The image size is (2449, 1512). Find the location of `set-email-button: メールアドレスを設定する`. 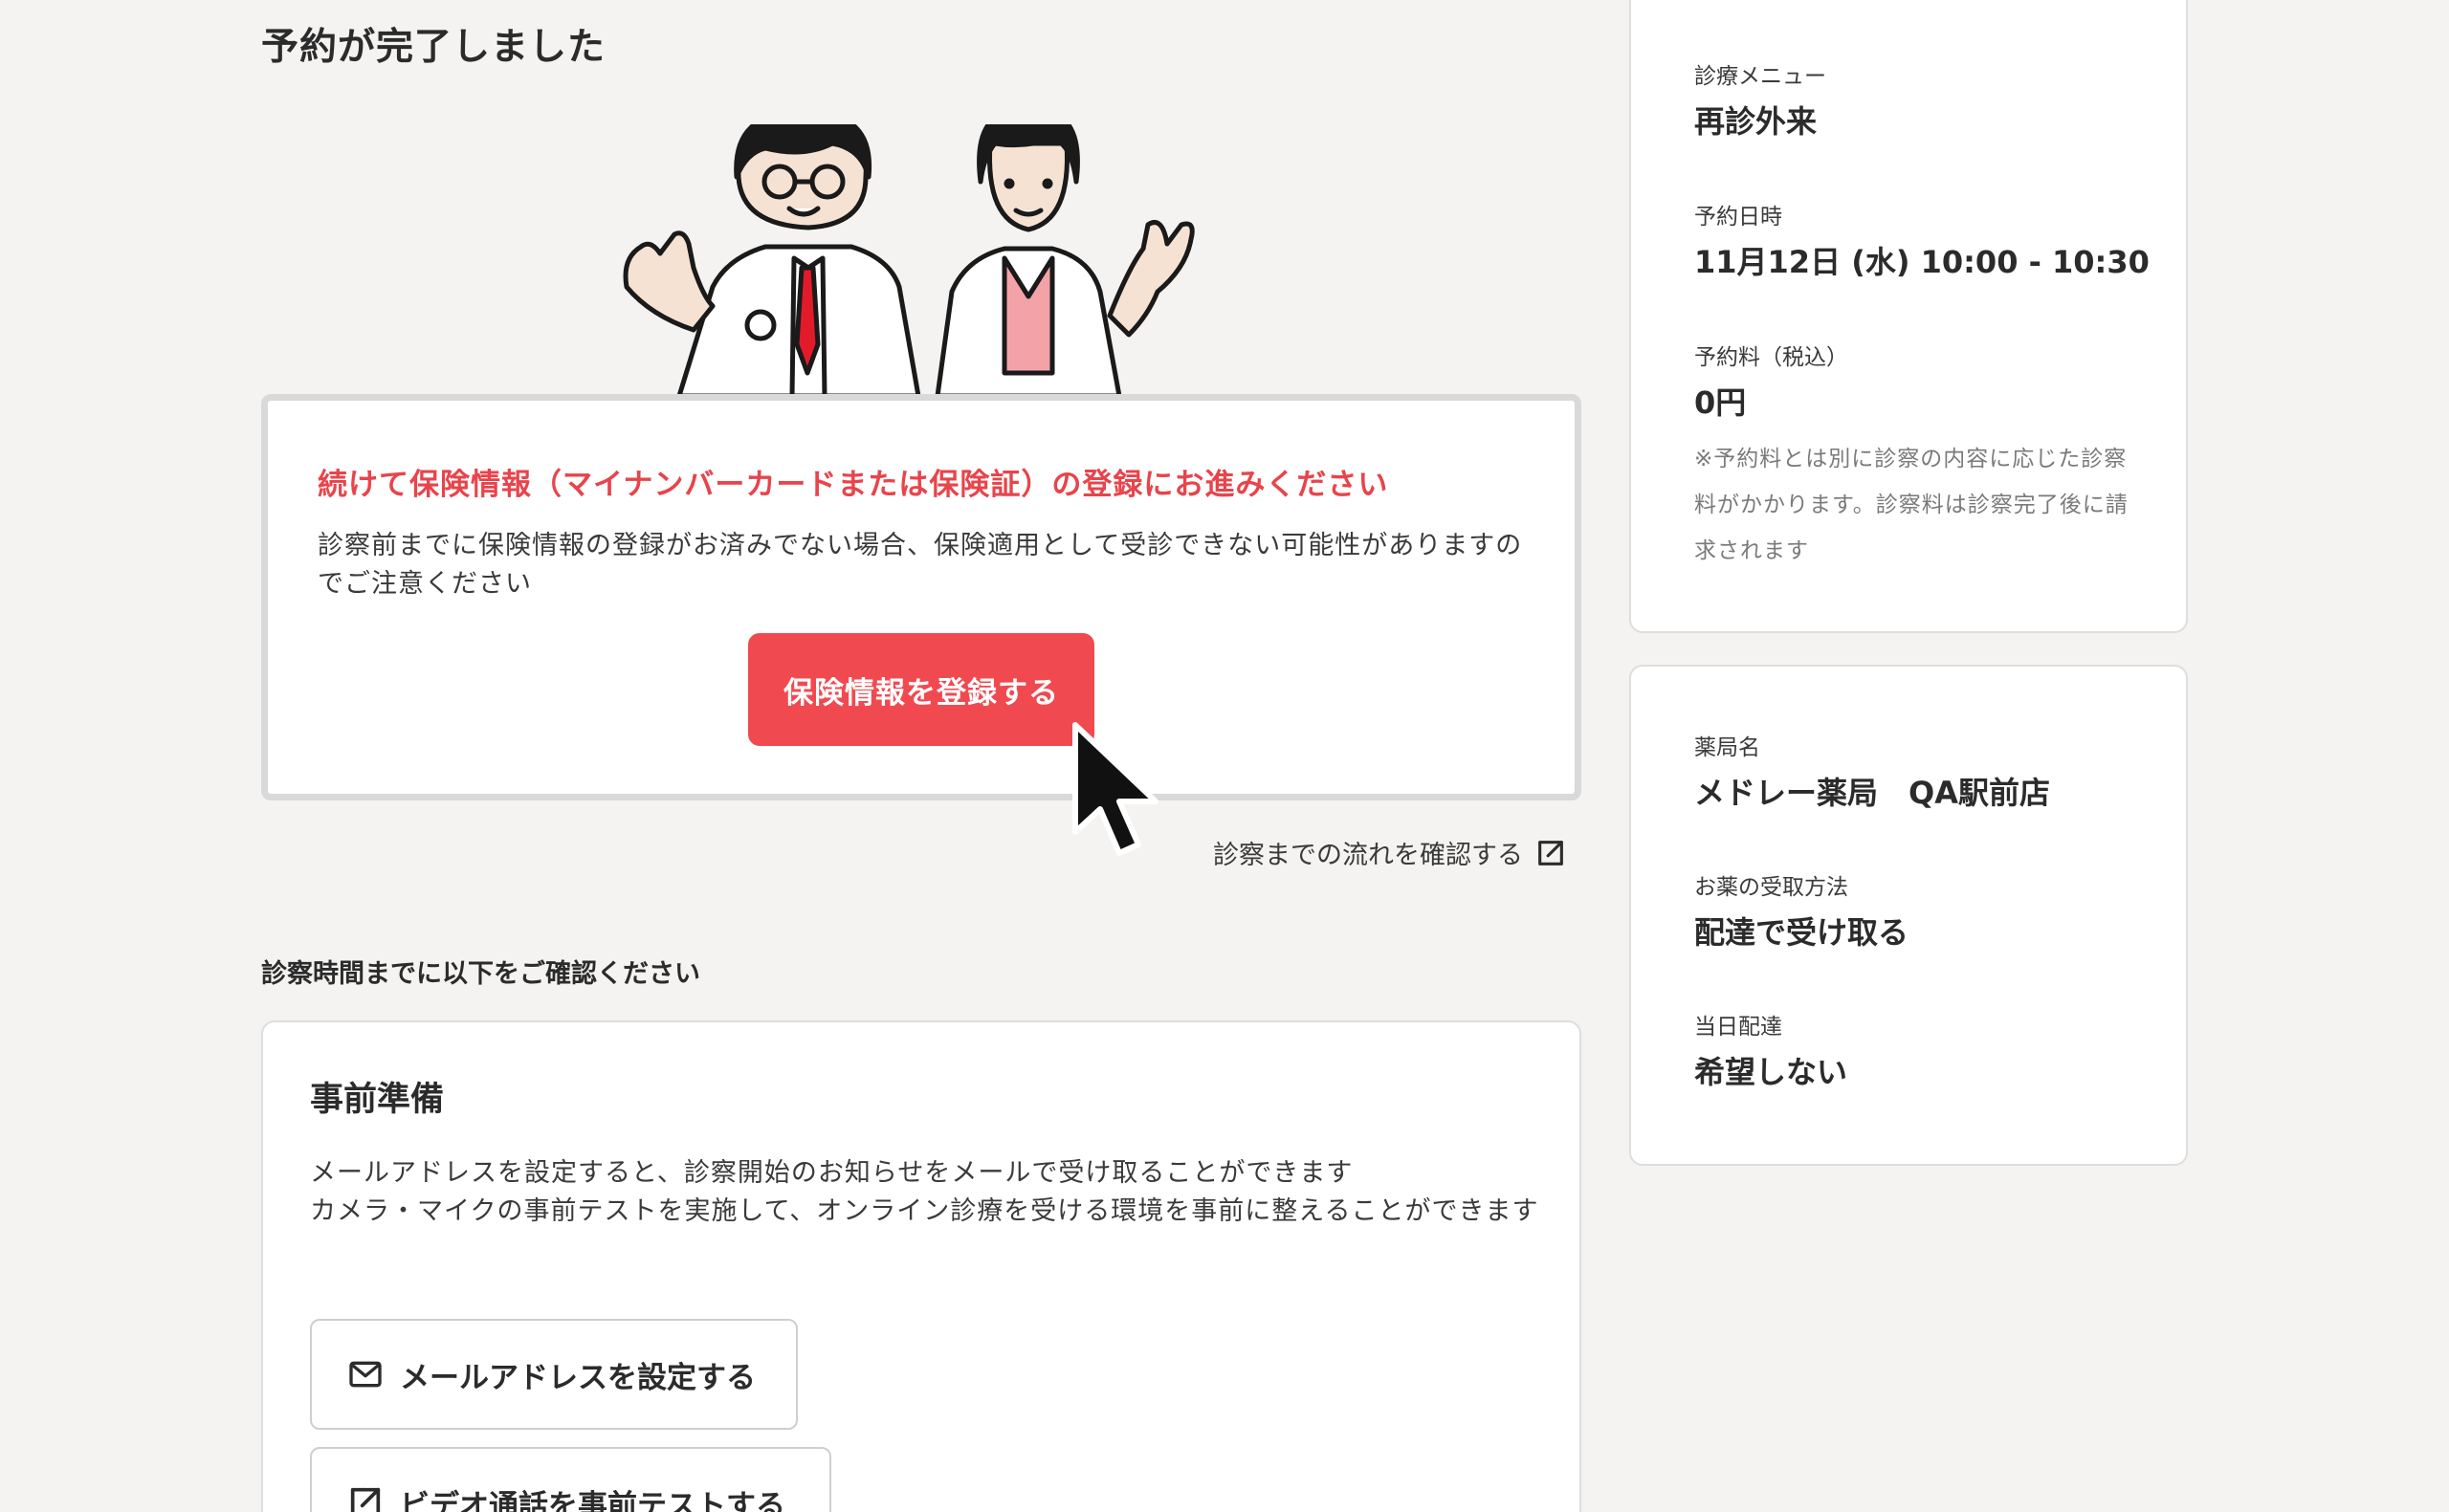

set-email-button: メールアドレスを設定する is located at coordinates (554, 1374).